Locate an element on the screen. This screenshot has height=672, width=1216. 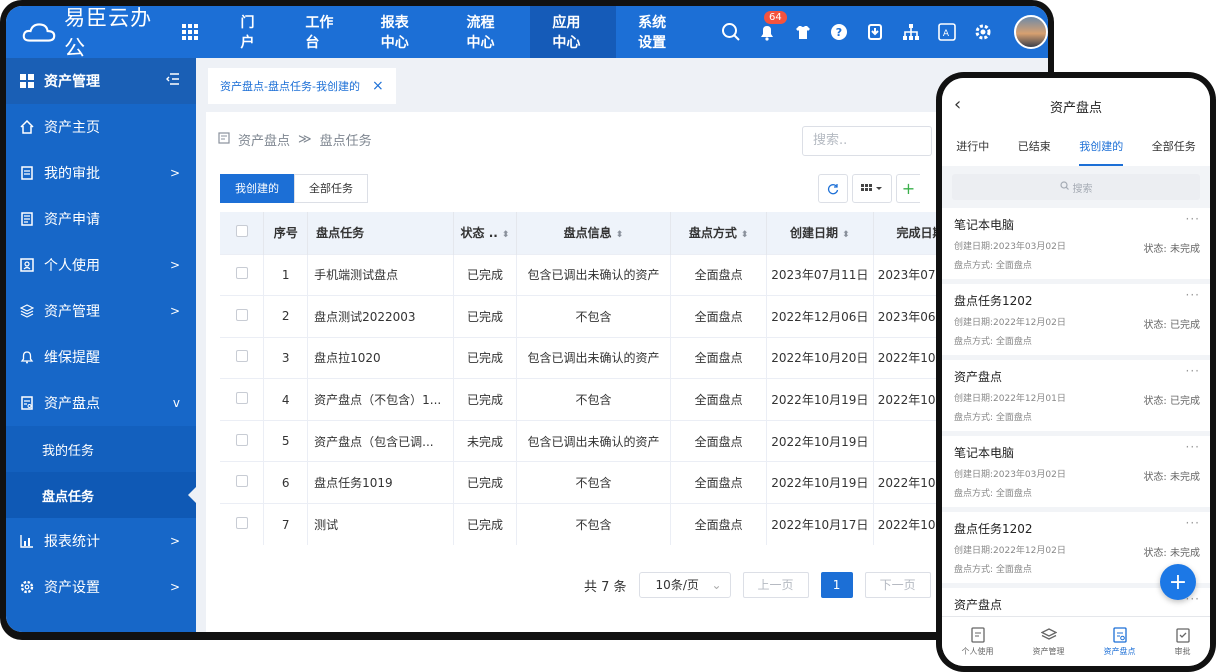
col-header-info: 盘点信息 ⬍ is located at coordinates (594, 233).